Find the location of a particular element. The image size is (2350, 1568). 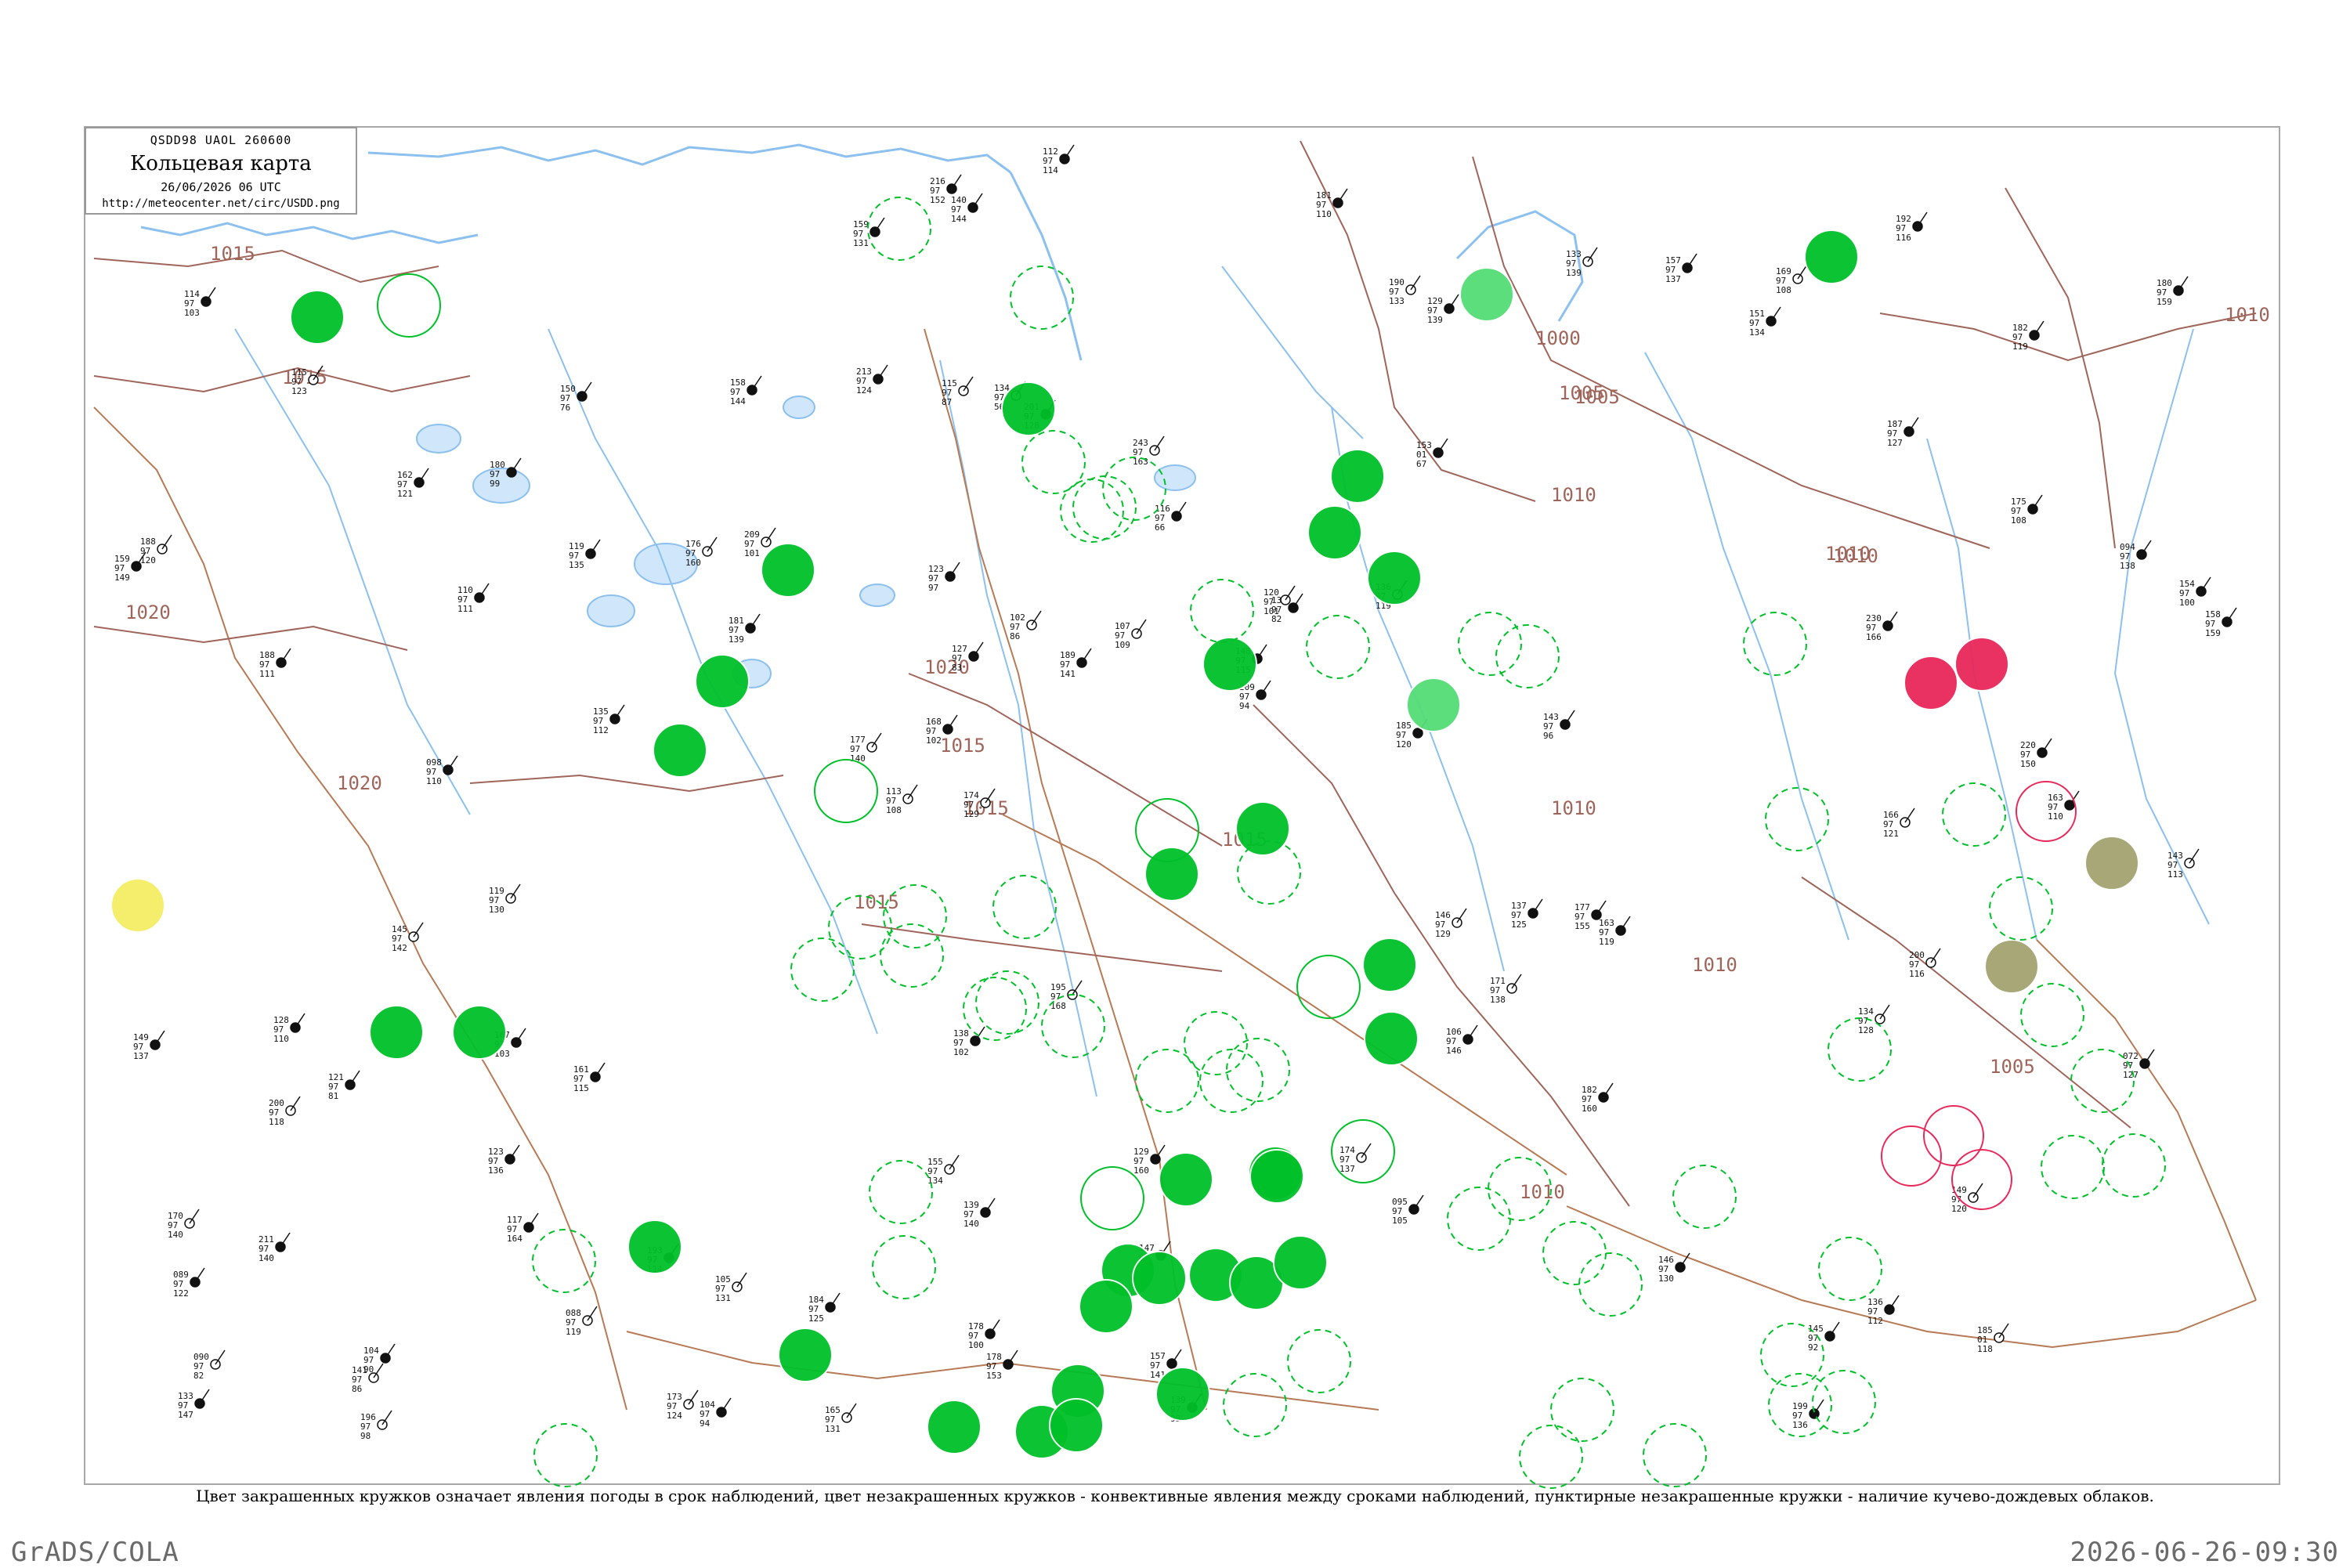

station-pressure: 131 is located at coordinates (723, 1298).